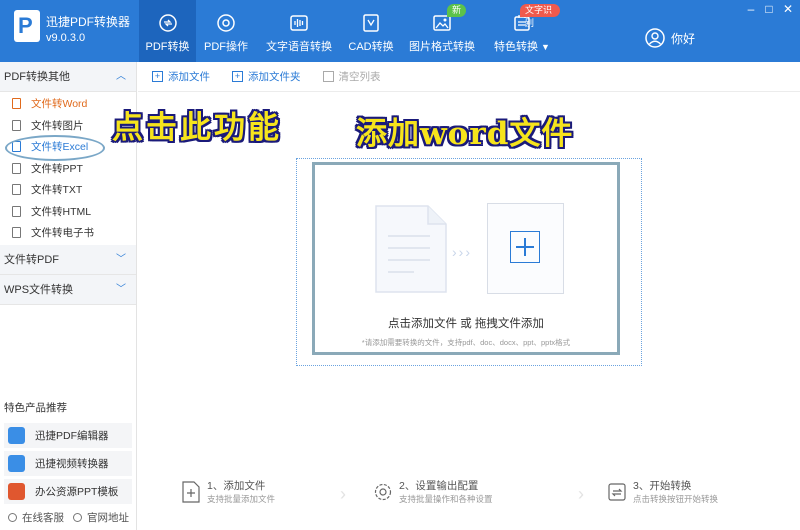 The image size is (800, 530). I want to click on sidebar-item-label: 文件转HTML, so click(61, 211).